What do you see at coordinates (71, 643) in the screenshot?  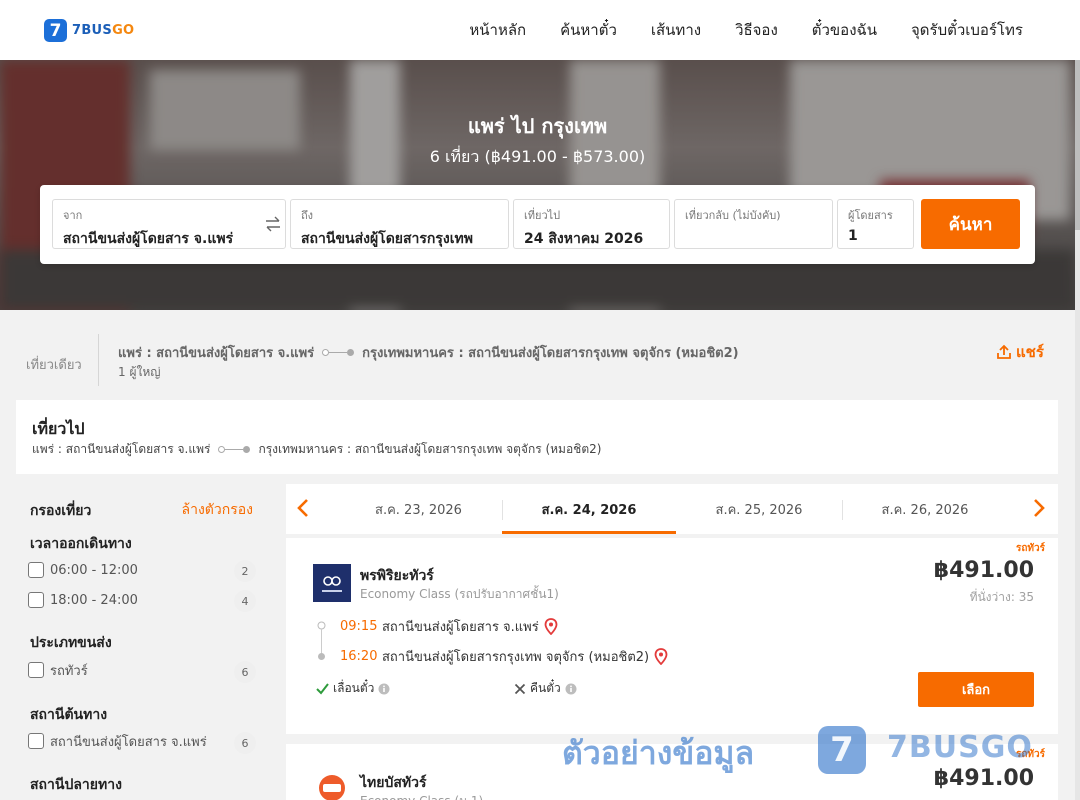 I see `filter-group-title: ประเภทขนส่ง` at bounding box center [71, 643].